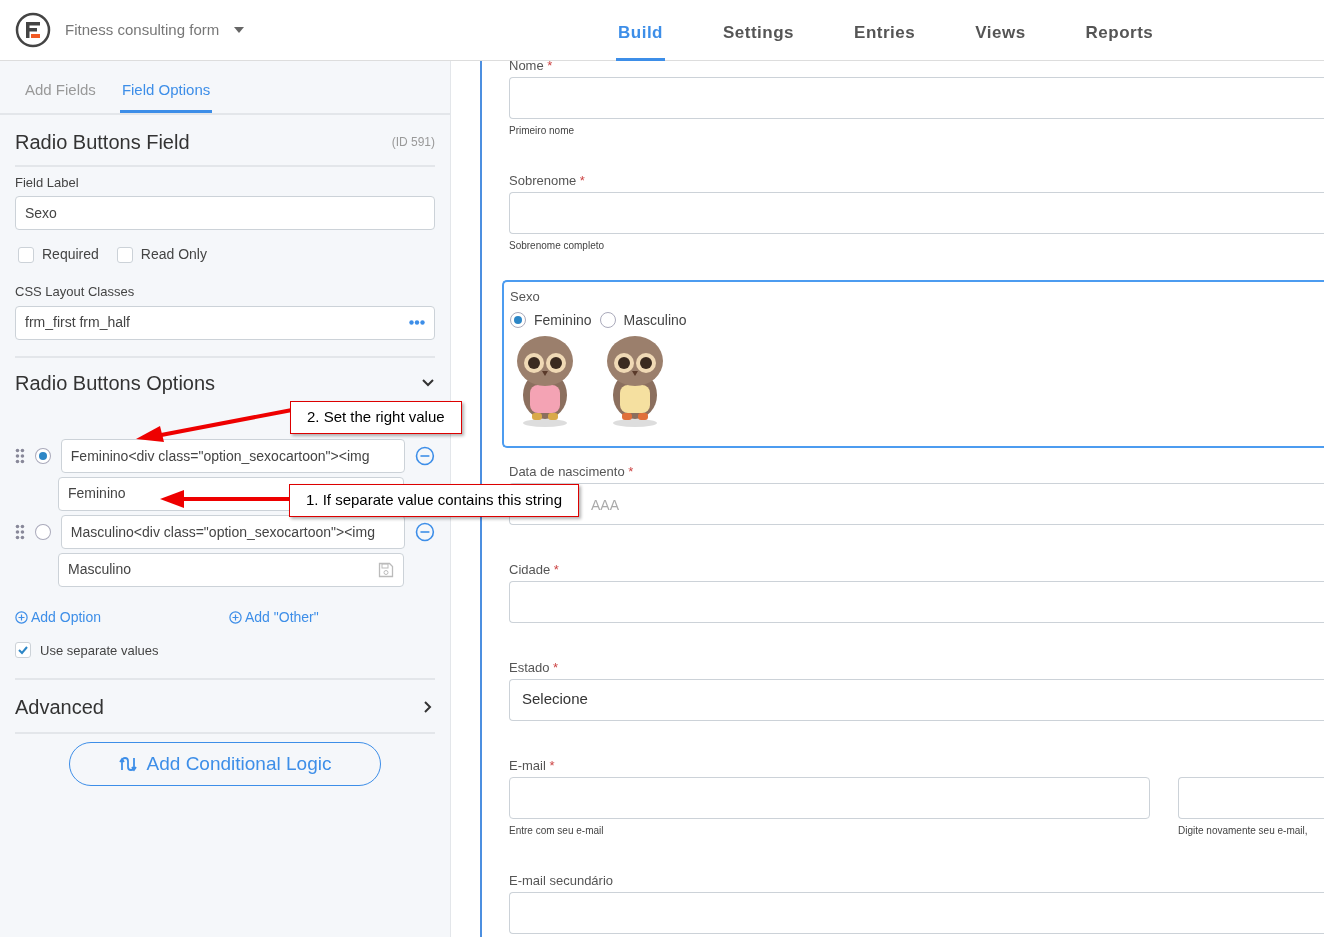 The image size is (1324, 937). I want to click on option-label-input: Masculino<div class="option_sexocartoon"><img, so click(233, 531).